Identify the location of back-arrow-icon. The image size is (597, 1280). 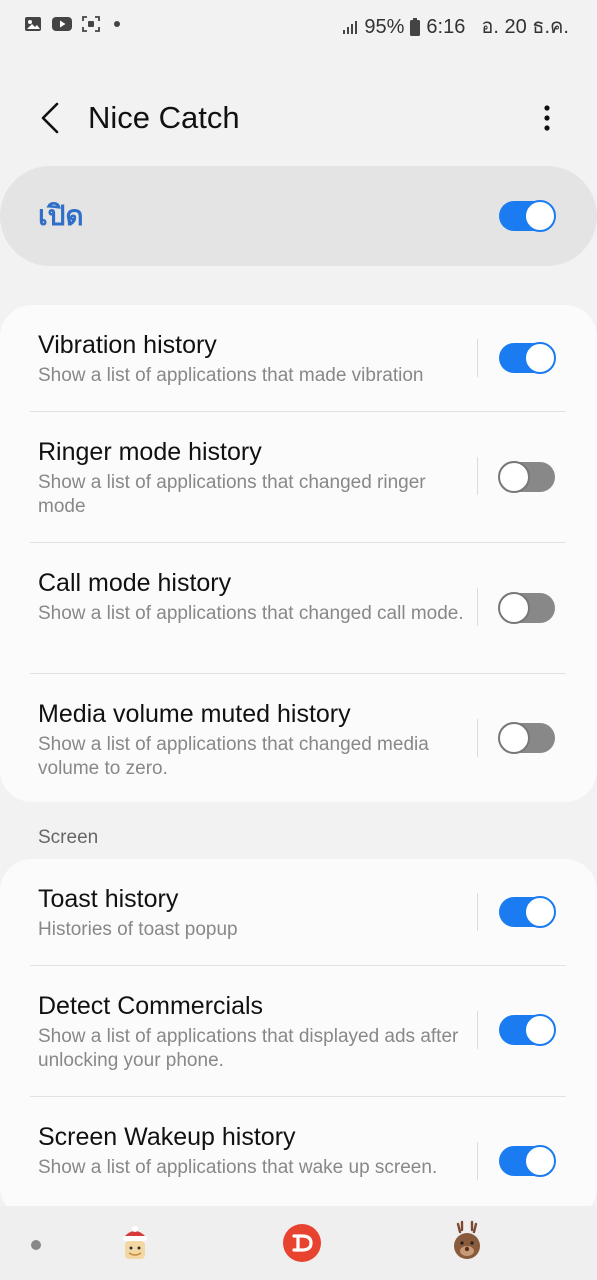
(50, 118).